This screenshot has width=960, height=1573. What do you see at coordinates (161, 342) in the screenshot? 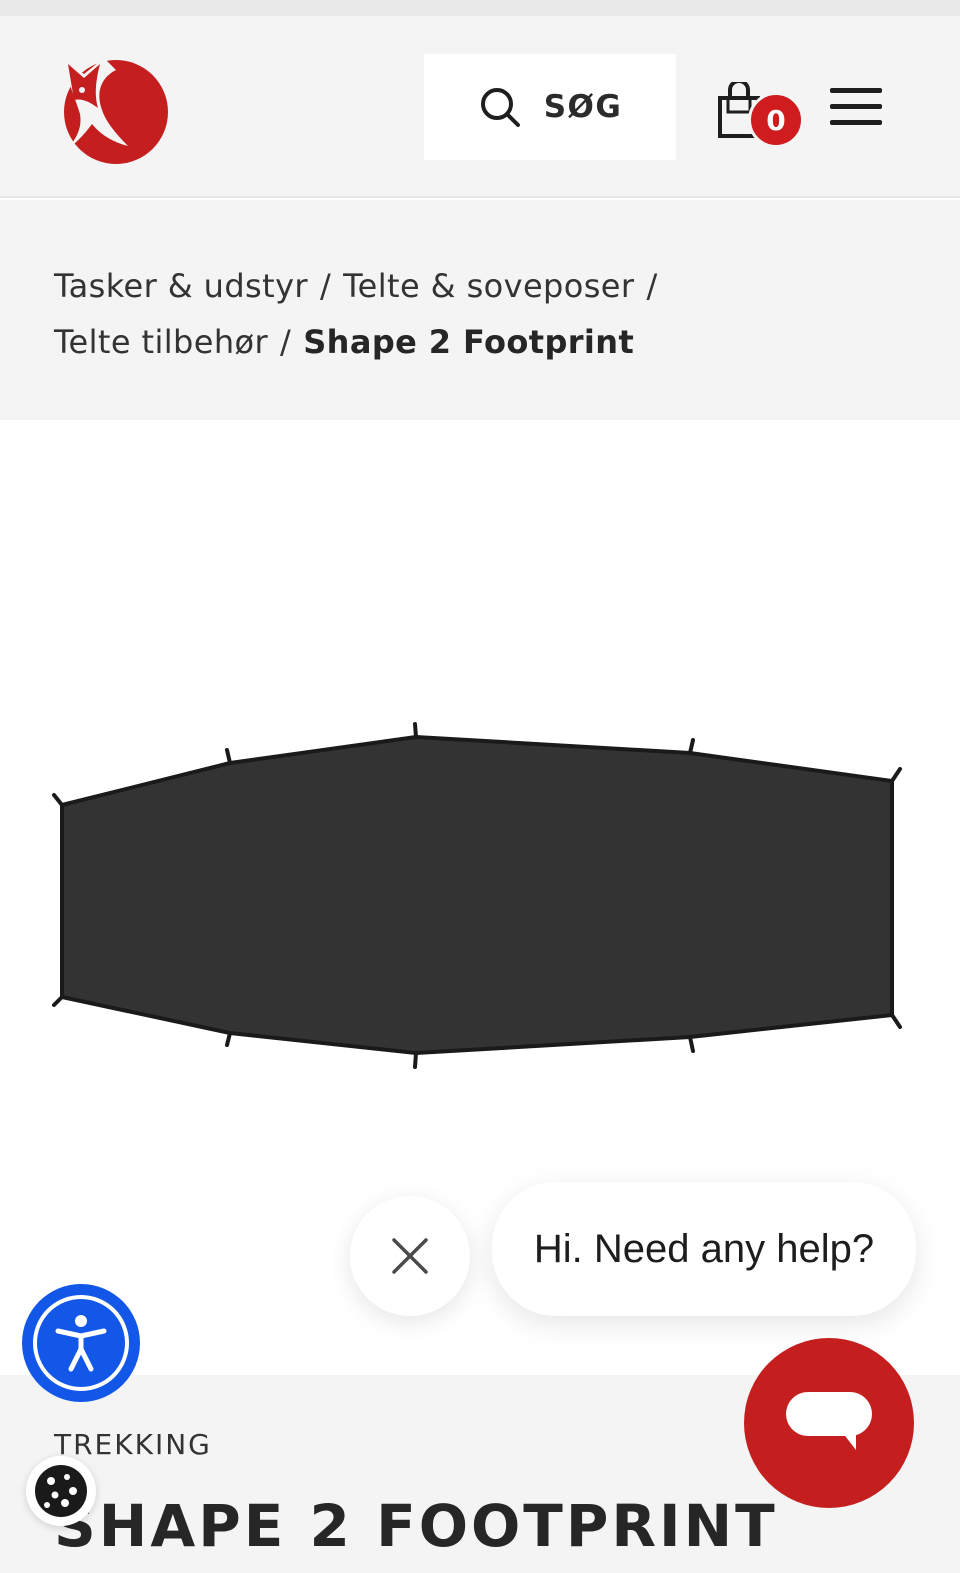
I see `breadcrumb-item-tent-accessories: Telte tilbehør` at bounding box center [161, 342].